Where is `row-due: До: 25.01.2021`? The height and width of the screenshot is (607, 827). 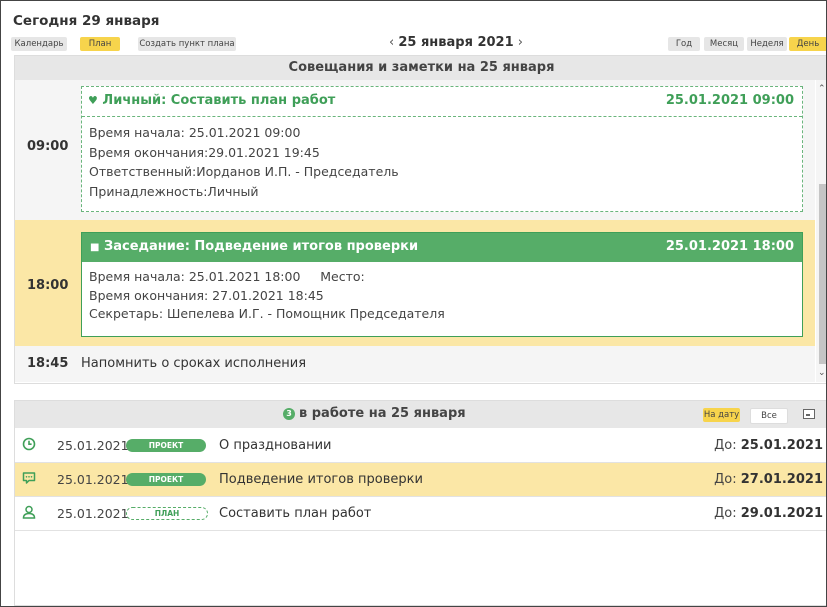
row-due: До: 25.01.2021 is located at coordinates (768, 445).